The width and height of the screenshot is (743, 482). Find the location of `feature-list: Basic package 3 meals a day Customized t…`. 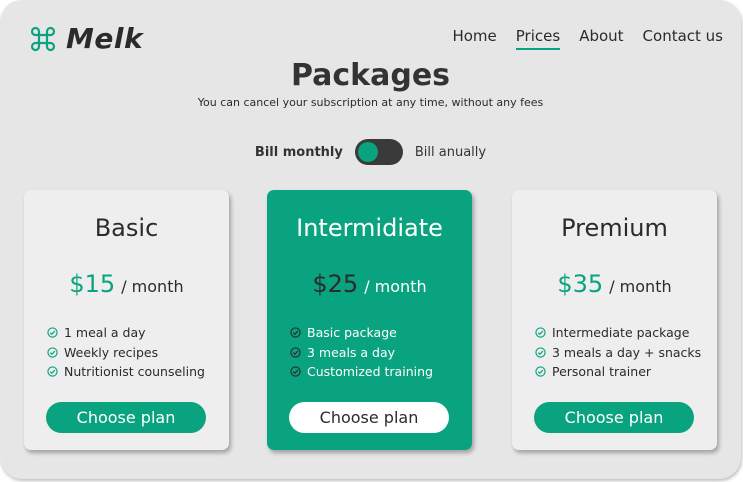

feature-list: Basic package 3 meals a day Customized t… is located at coordinates (361, 352).